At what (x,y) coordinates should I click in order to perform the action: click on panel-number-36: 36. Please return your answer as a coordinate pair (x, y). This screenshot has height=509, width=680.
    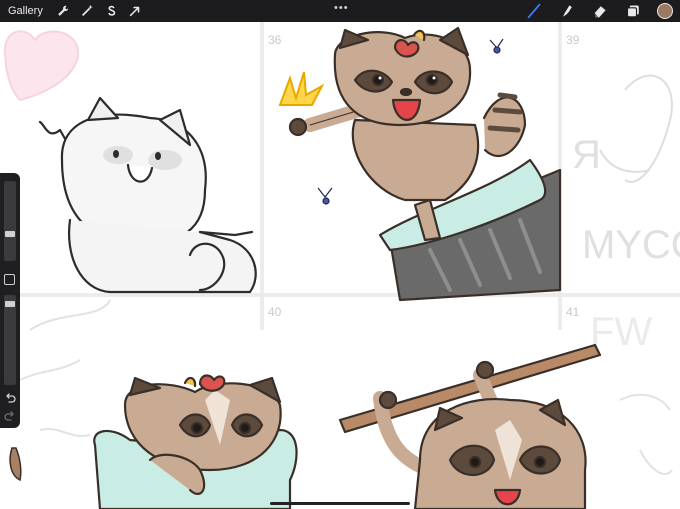
    Looking at the image, I should click on (275, 40).